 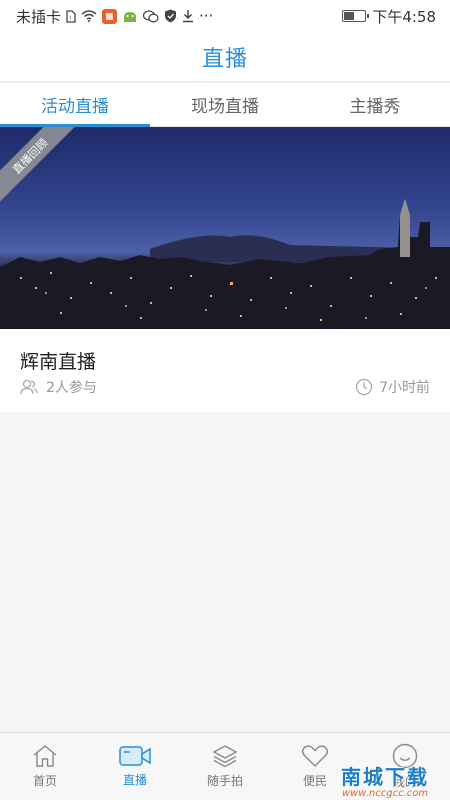 What do you see at coordinates (225, 387) in the screenshot?
I see `live-meta: 2人参与 7小时前` at bounding box center [225, 387].